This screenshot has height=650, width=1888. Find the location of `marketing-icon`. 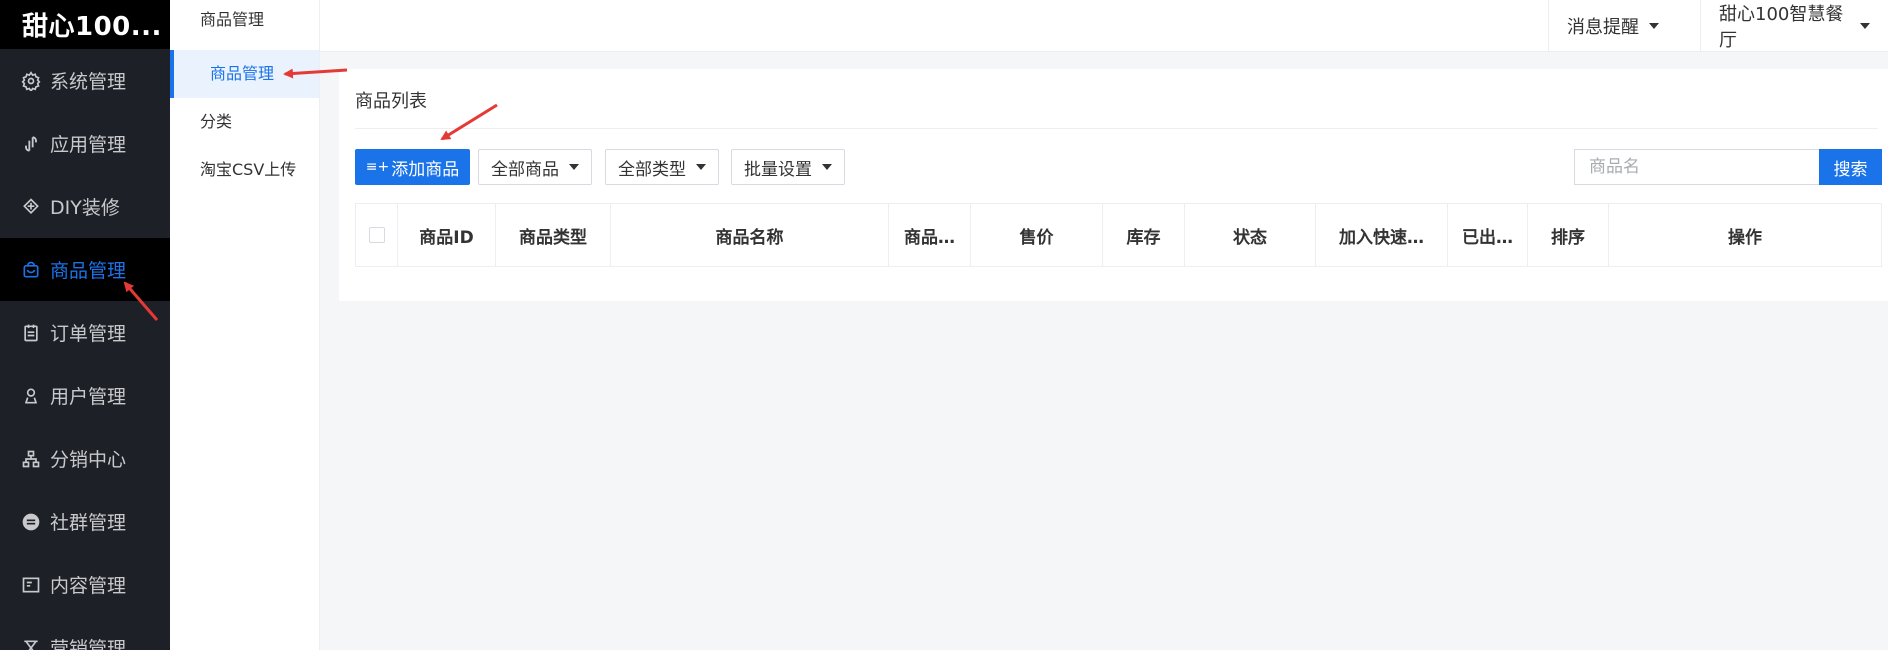

marketing-icon is located at coordinates (31, 643).